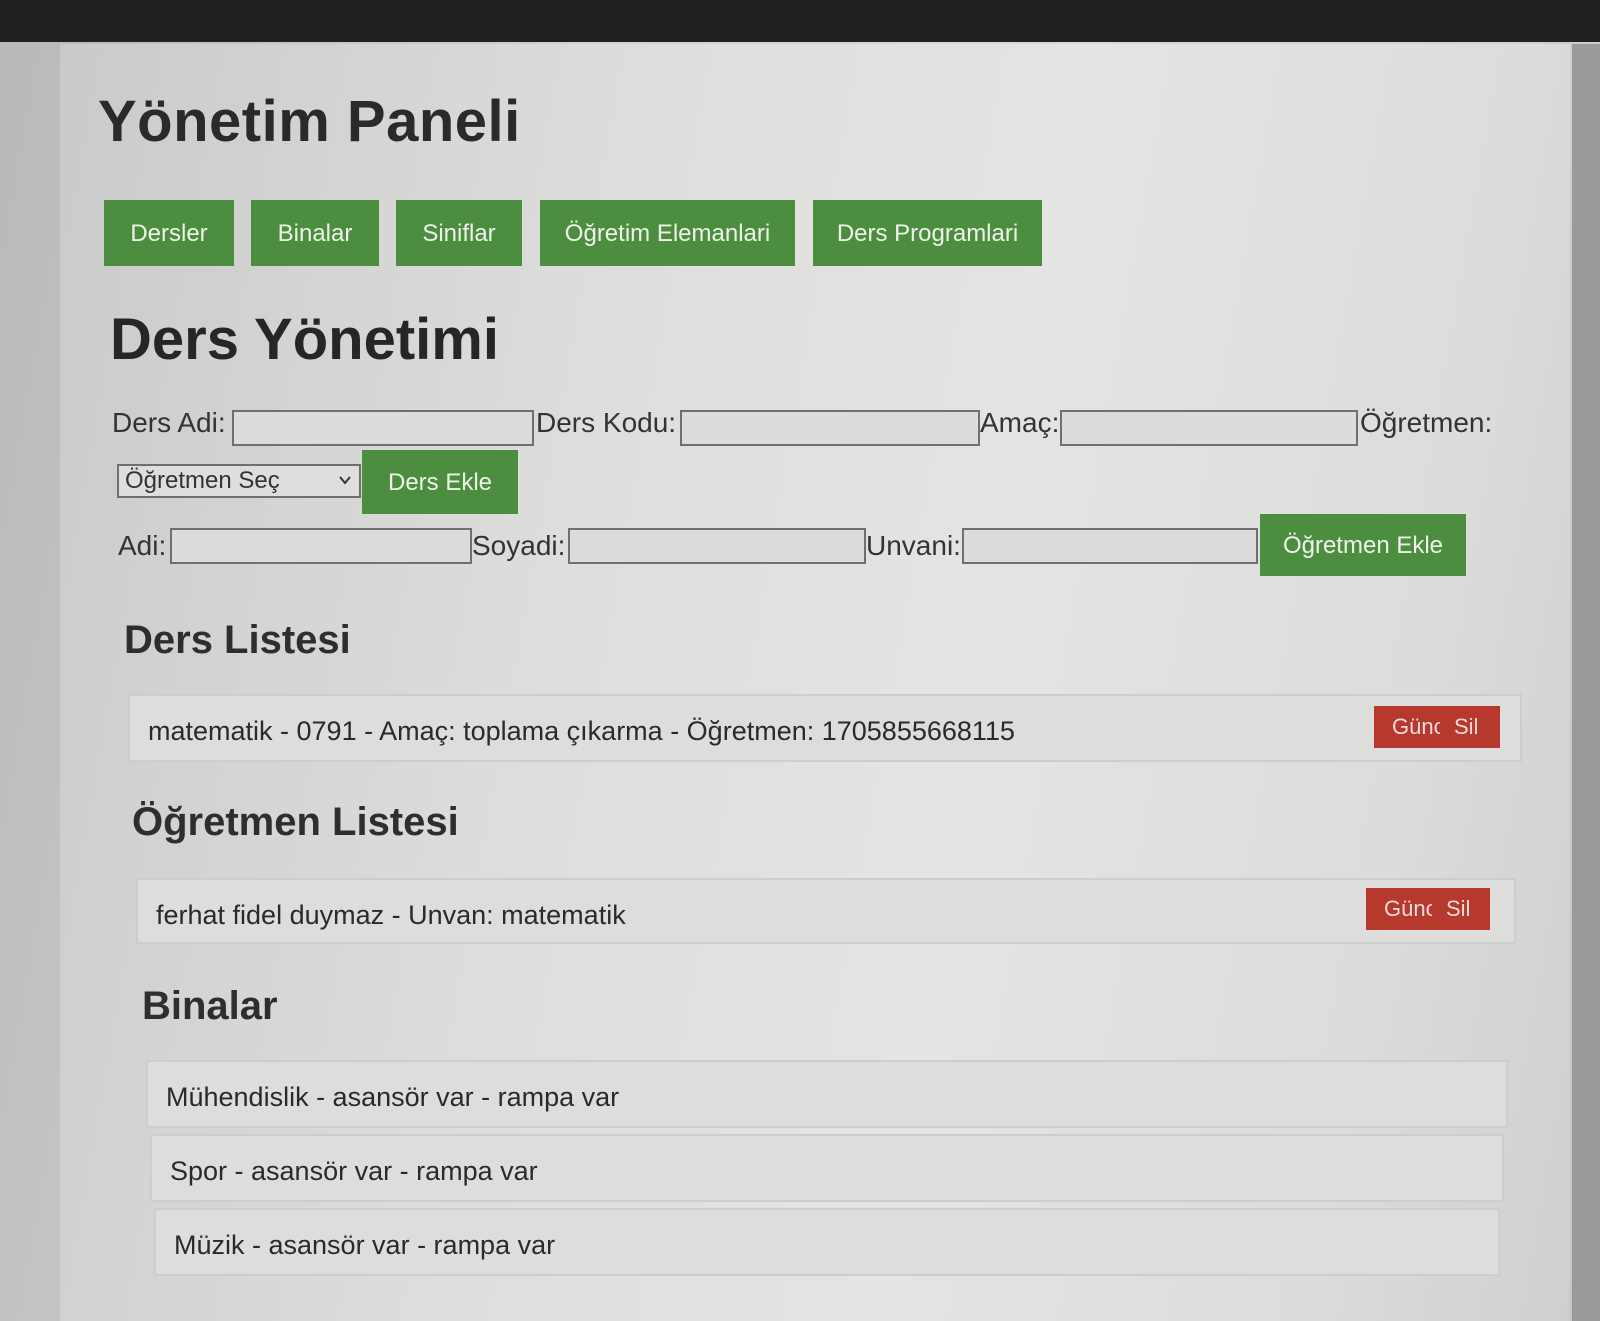  Describe the element at coordinates (1416, 727) in the screenshot. I see `ders-guncelle-button: Güncelle` at that location.